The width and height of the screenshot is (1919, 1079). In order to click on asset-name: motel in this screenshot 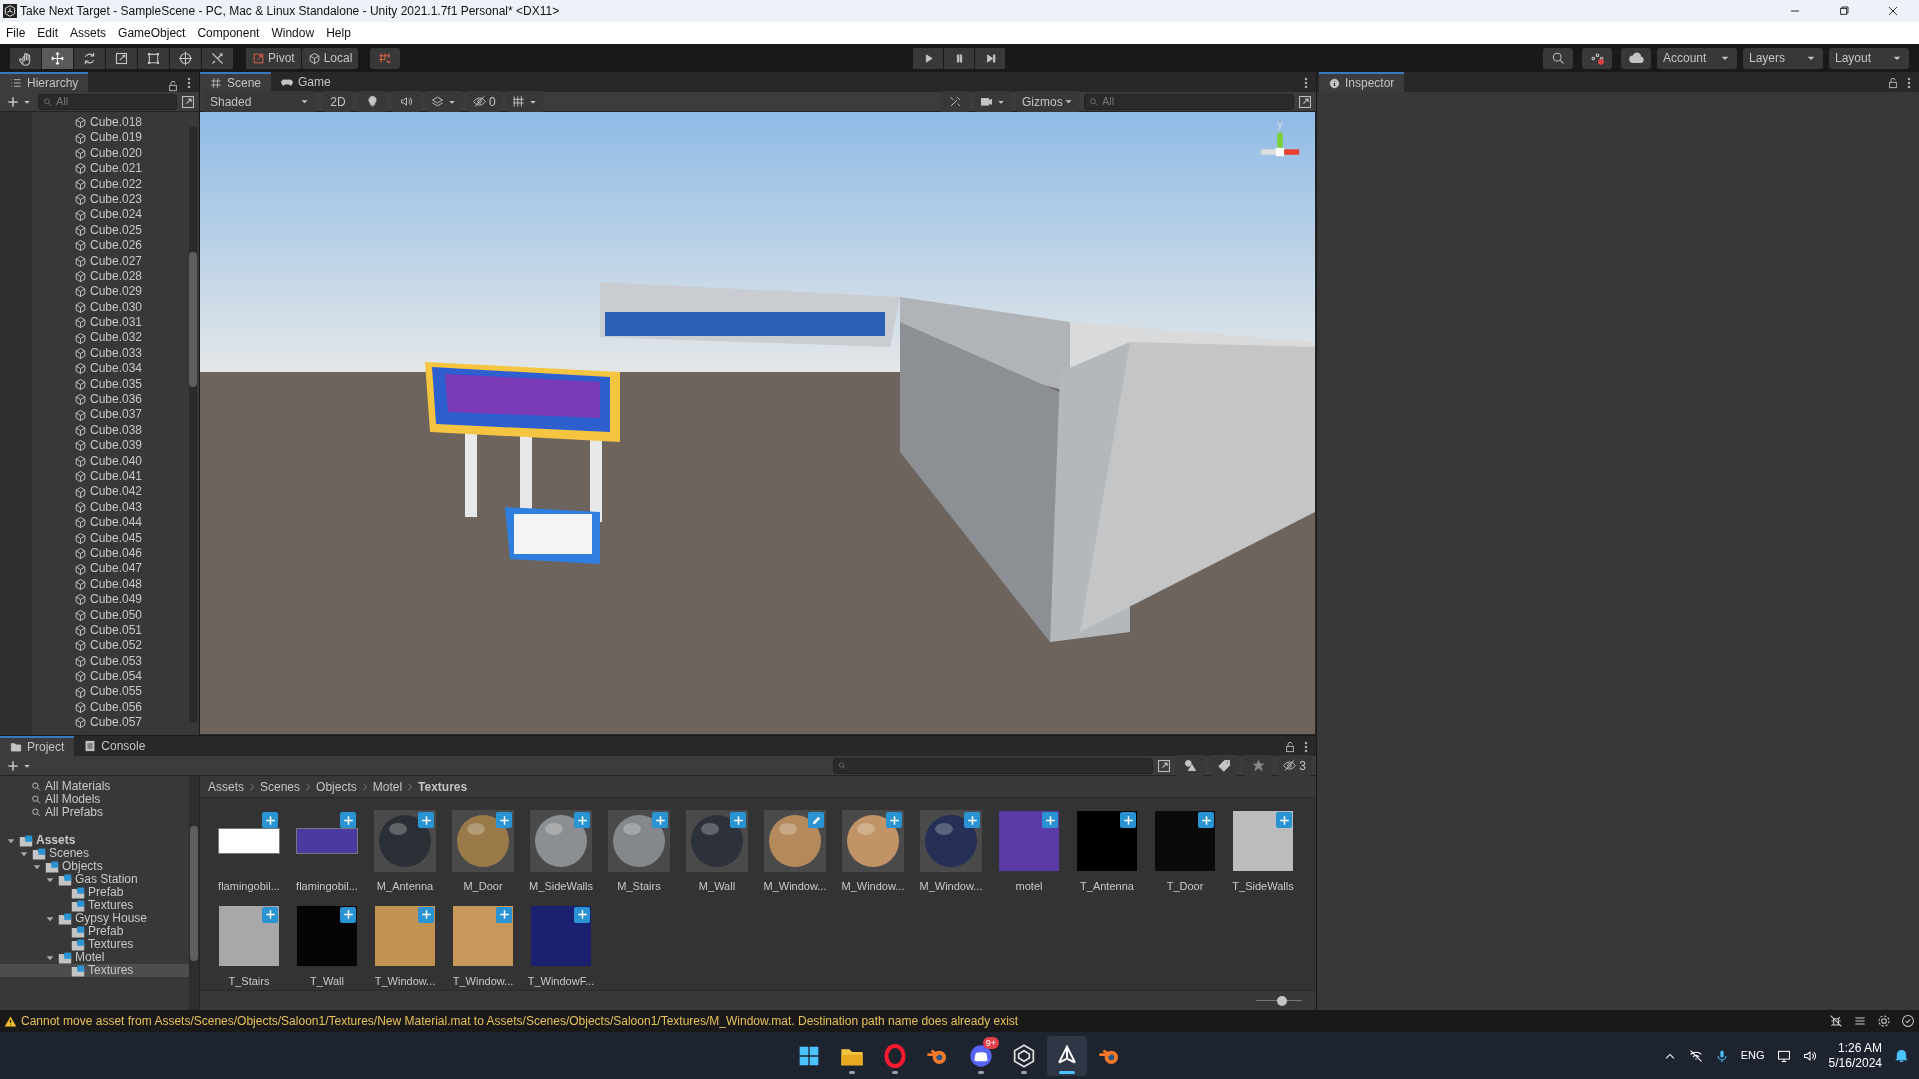, I will do `click(1029, 886)`.